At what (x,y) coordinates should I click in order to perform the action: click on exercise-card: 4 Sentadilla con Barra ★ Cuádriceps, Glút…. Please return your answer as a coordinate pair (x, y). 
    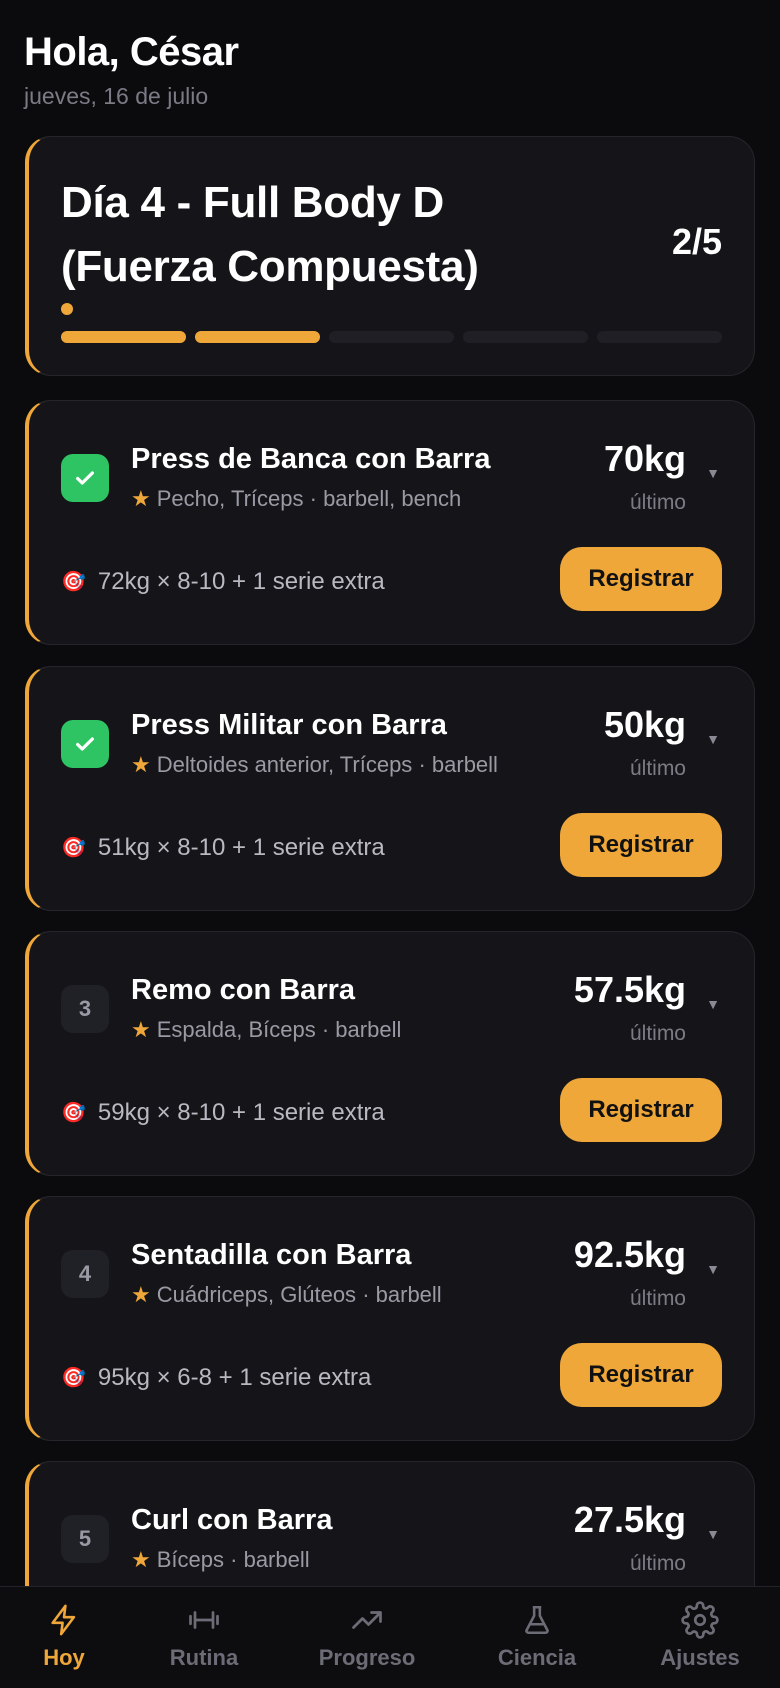
    Looking at the image, I should click on (390, 1318).